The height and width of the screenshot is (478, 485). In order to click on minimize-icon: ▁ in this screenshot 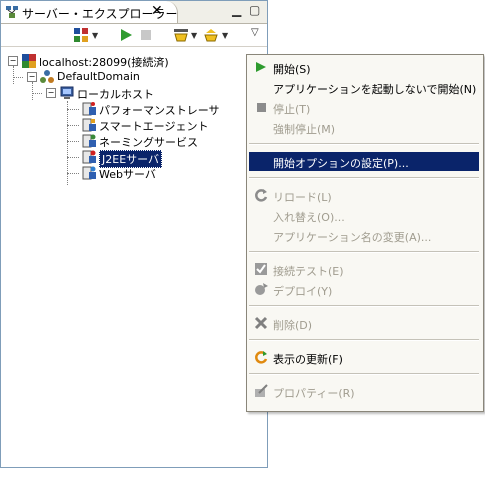, I will do `click(236, 10)`.